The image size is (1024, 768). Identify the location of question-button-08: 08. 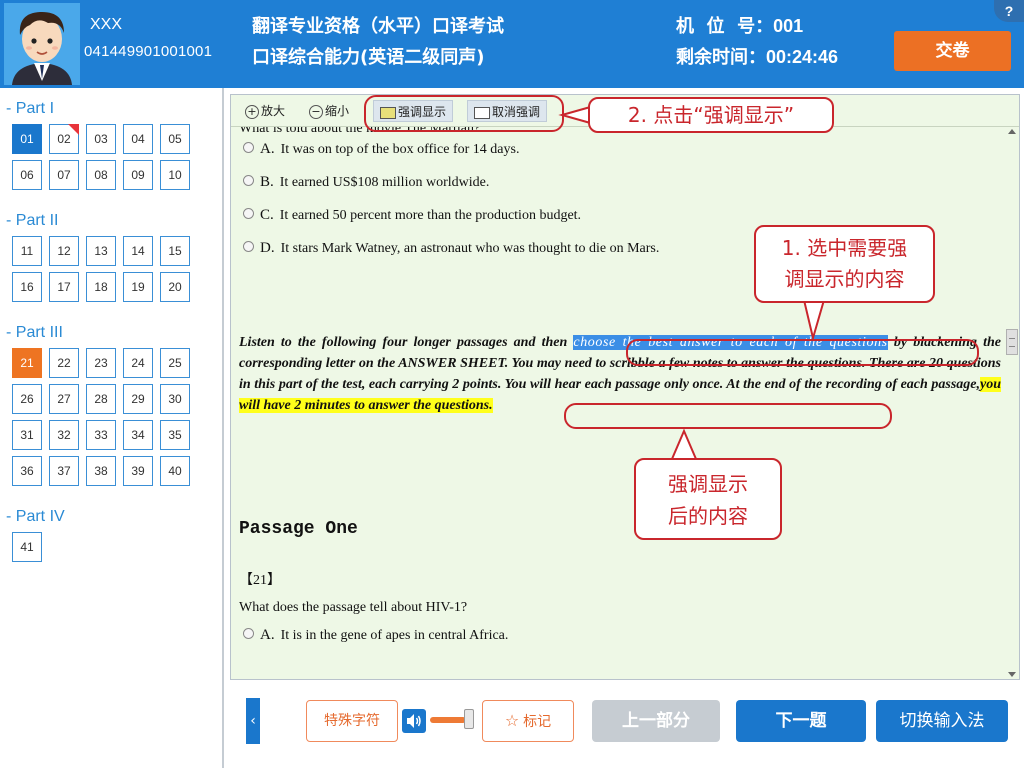
(101, 175).